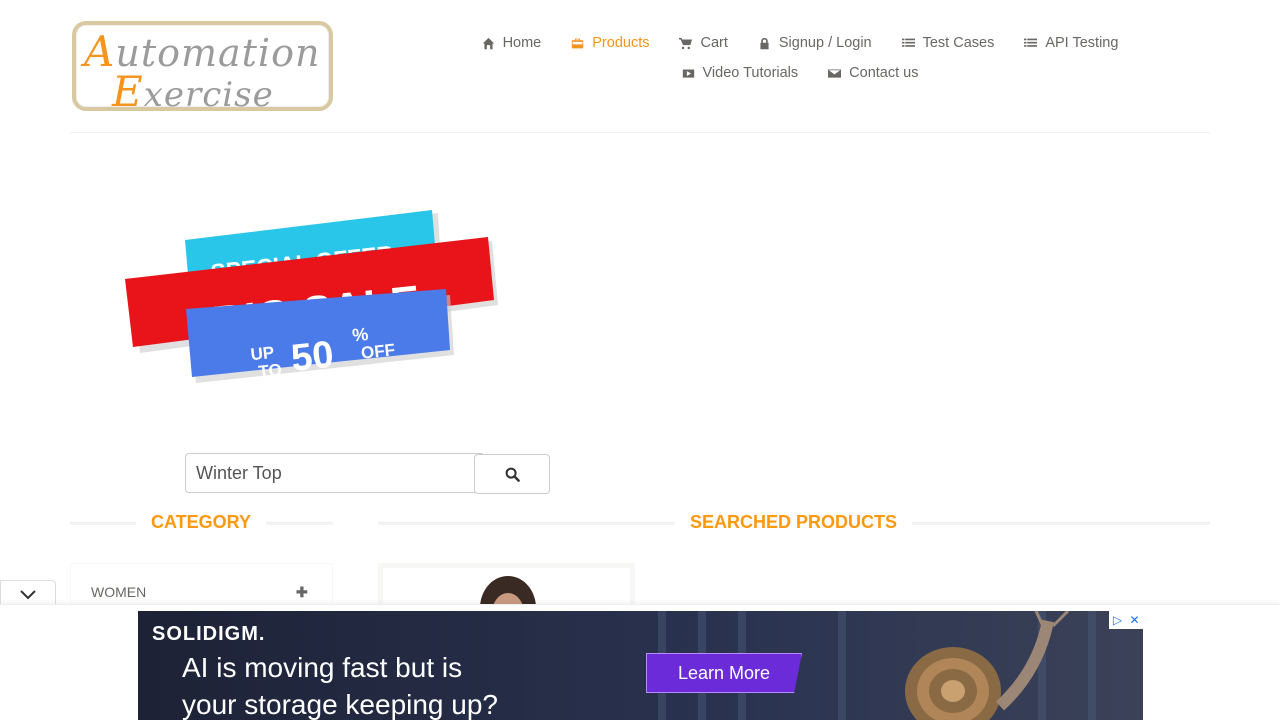 The height and width of the screenshot is (720, 1280). I want to click on plus-icon: ✚, so click(302, 592).